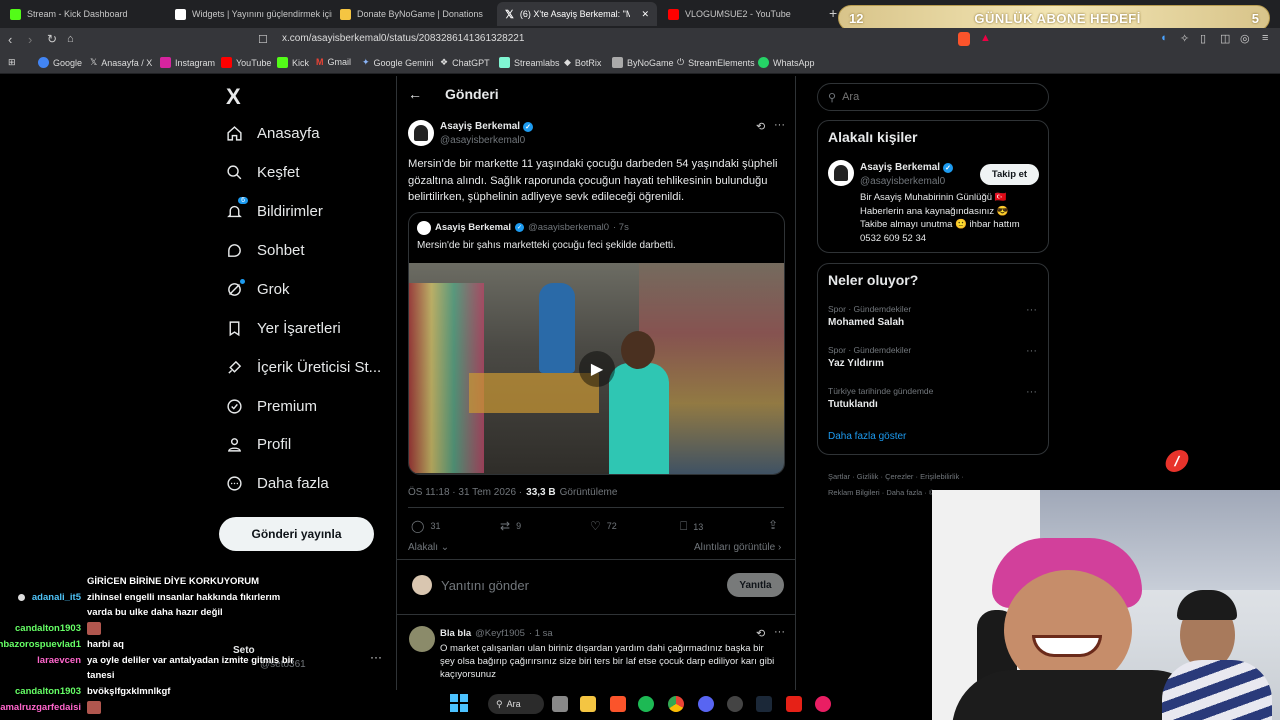  Describe the element at coordinates (271, 406) in the screenshot. I see `nav-premium: Premium` at that location.